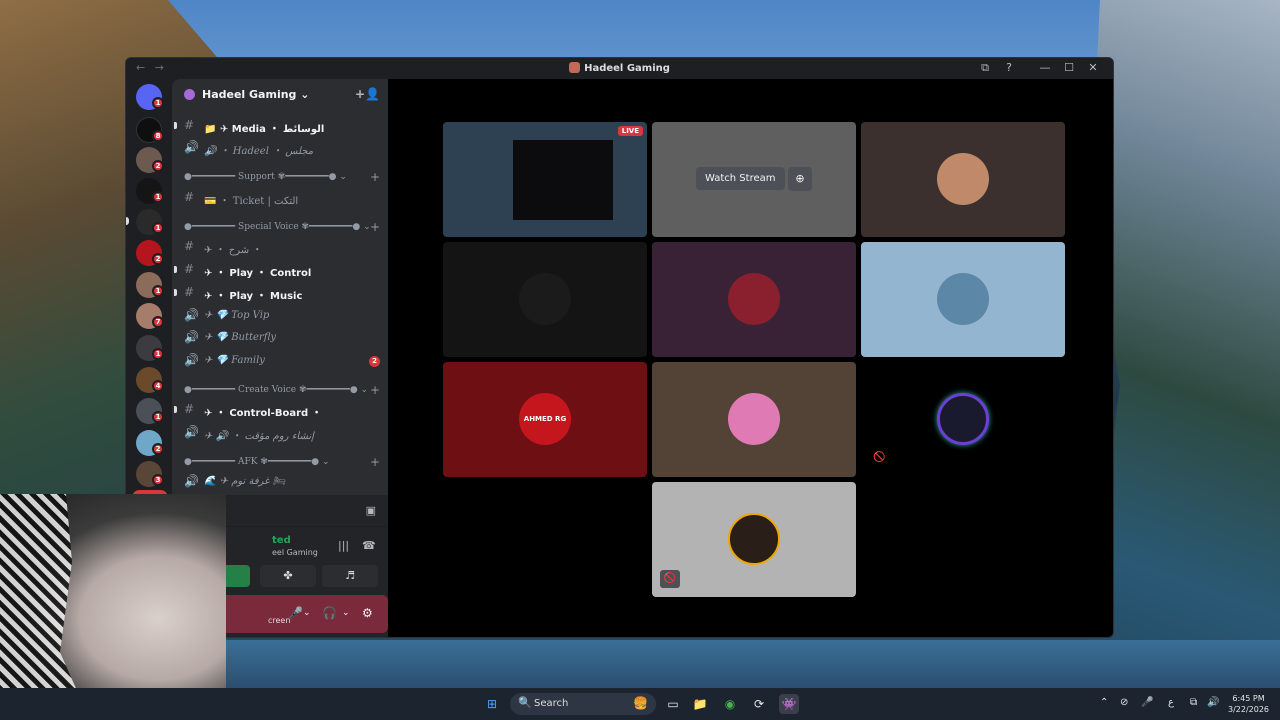 Image resolution: width=1280 pixels, height=720 pixels. Describe the element at coordinates (280, 198) in the screenshot. I see `channel-item: # 💳 ・ Ticket | التكت` at that location.